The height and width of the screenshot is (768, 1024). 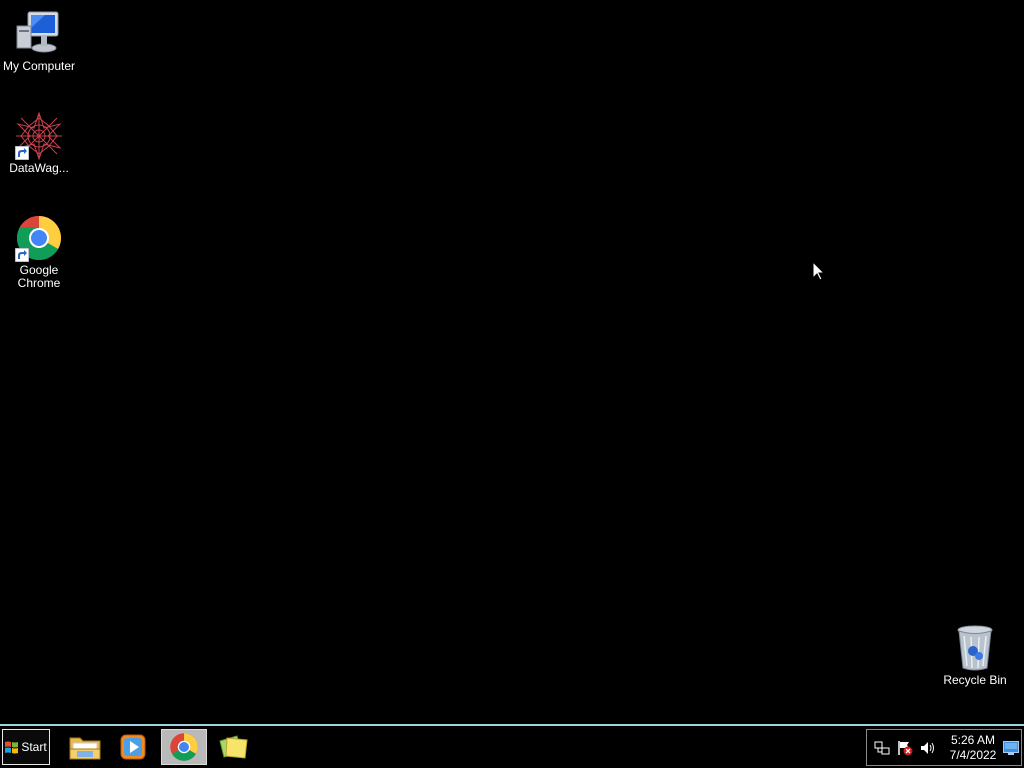 What do you see at coordinates (34, 747) in the screenshot?
I see `start-label: Start` at bounding box center [34, 747].